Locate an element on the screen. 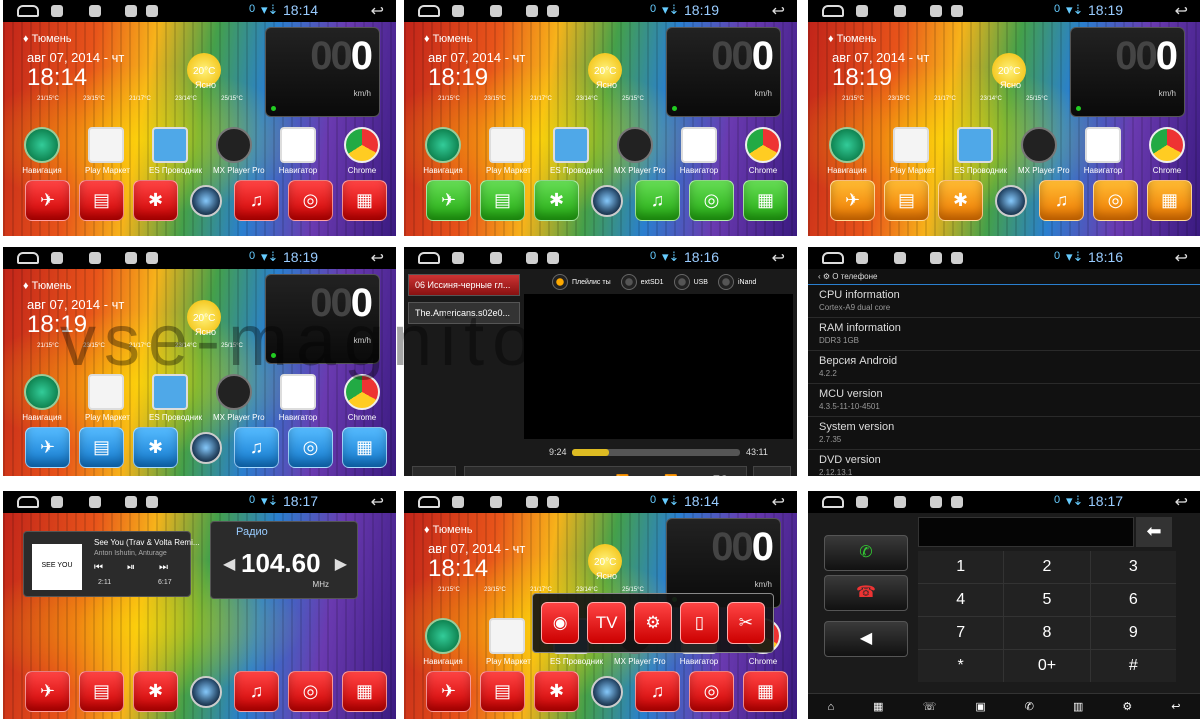 The image size is (1200, 719). play-icon: ⏯ is located at coordinates (131, 567).